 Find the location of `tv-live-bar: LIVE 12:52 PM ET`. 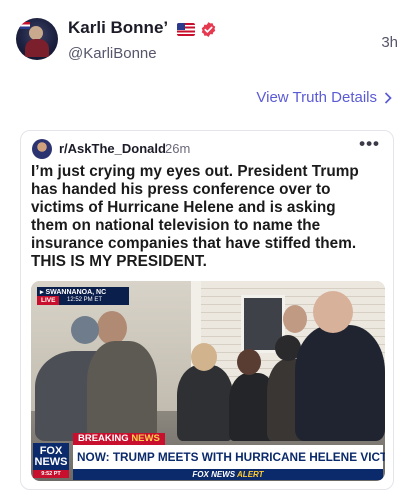

tv-live-bar: LIVE 12:52 PM ET is located at coordinates (83, 300).